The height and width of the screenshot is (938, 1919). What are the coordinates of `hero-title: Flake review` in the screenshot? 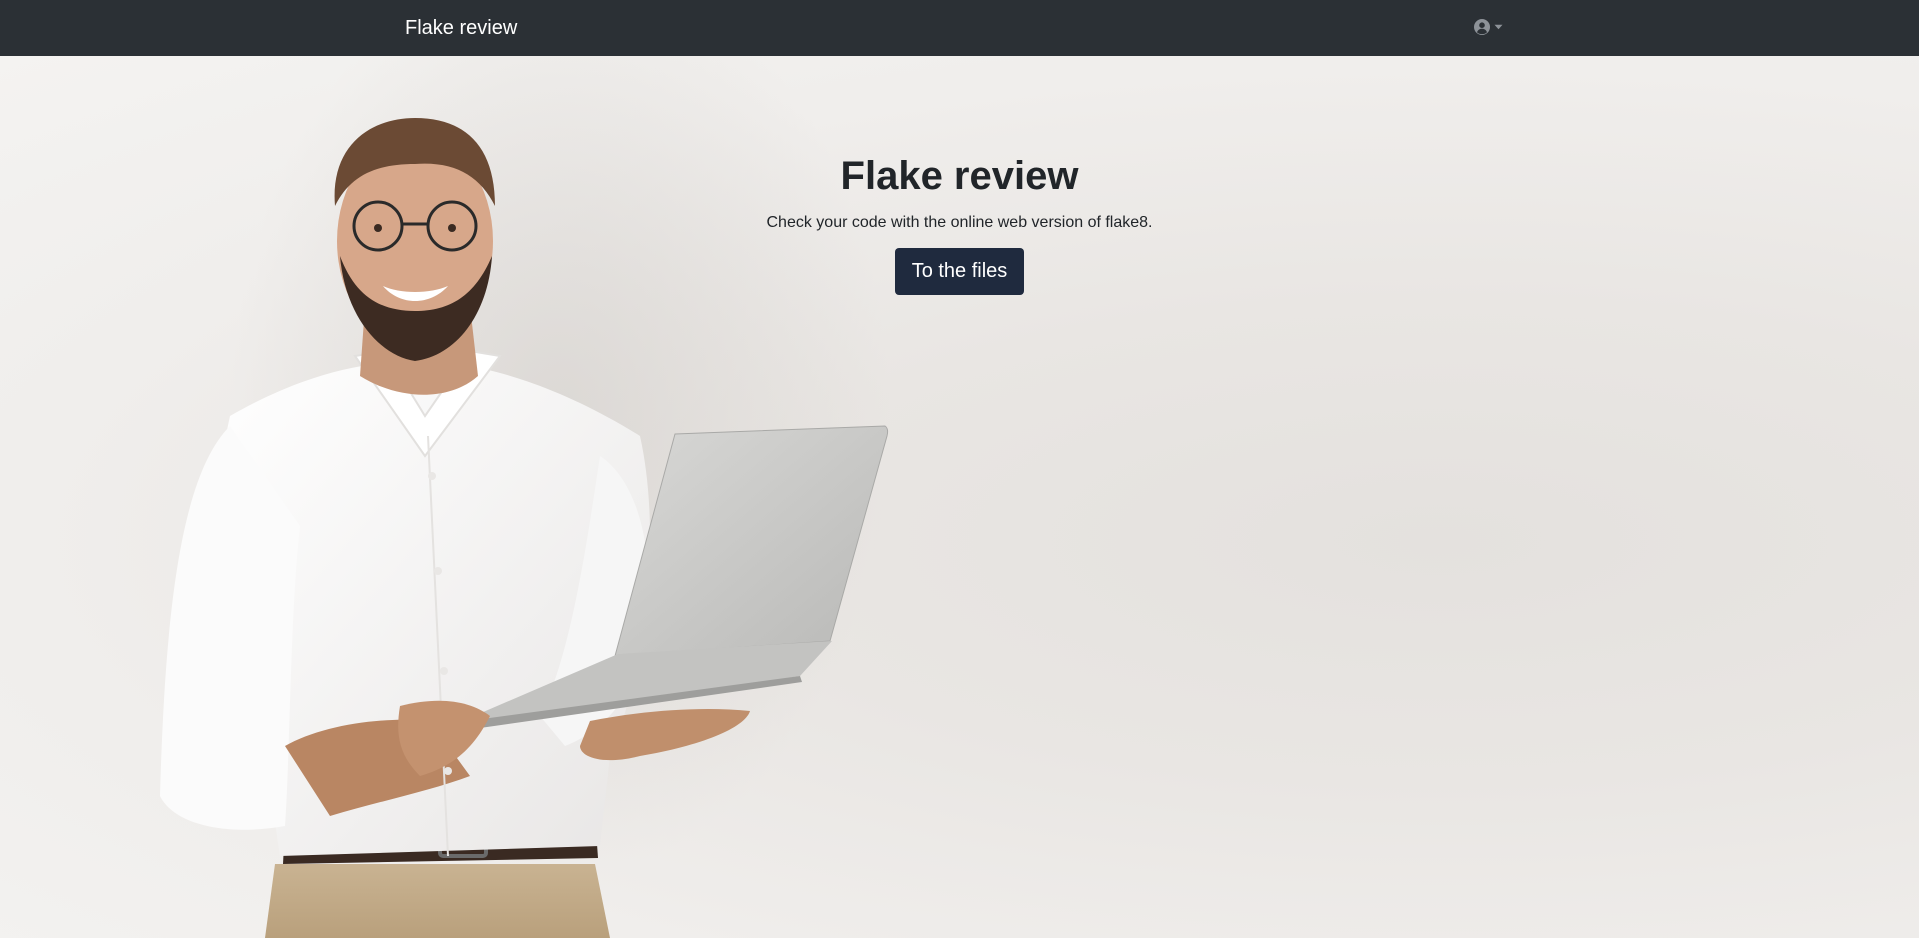 It's located at (959, 176).